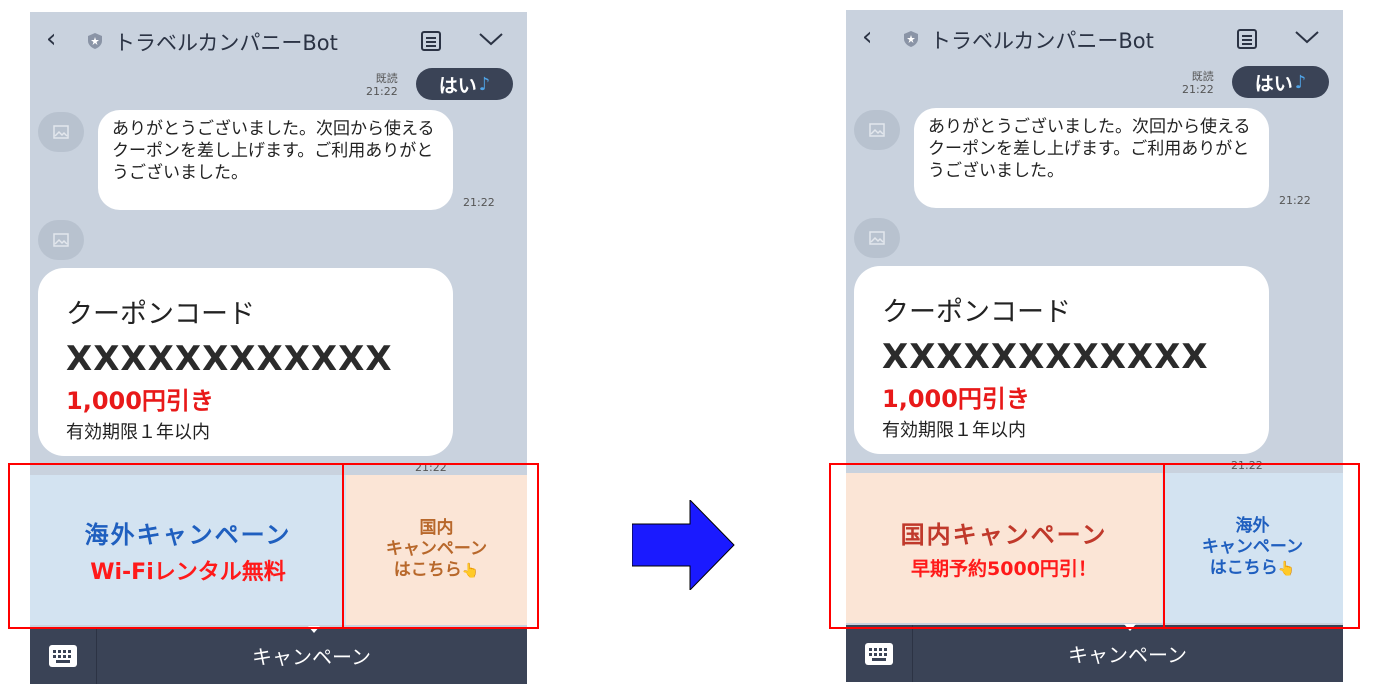 The width and height of the screenshot is (1378, 689). Describe the element at coordinates (683, 545) in the screenshot. I see `arrow-right-icon` at that location.